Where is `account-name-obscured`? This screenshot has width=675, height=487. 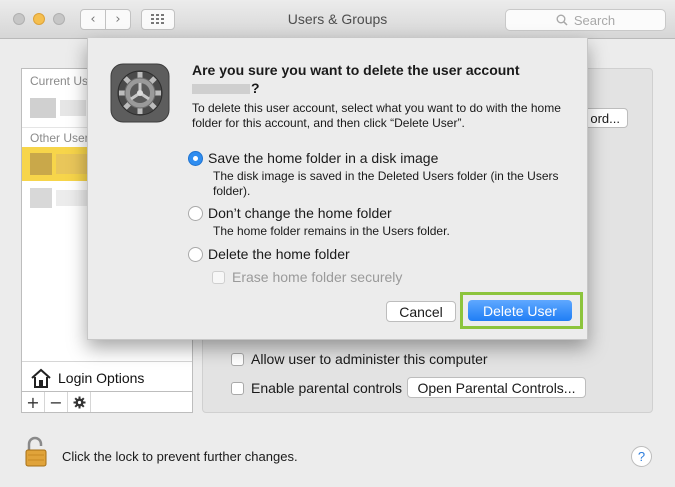 account-name-obscured is located at coordinates (221, 89).